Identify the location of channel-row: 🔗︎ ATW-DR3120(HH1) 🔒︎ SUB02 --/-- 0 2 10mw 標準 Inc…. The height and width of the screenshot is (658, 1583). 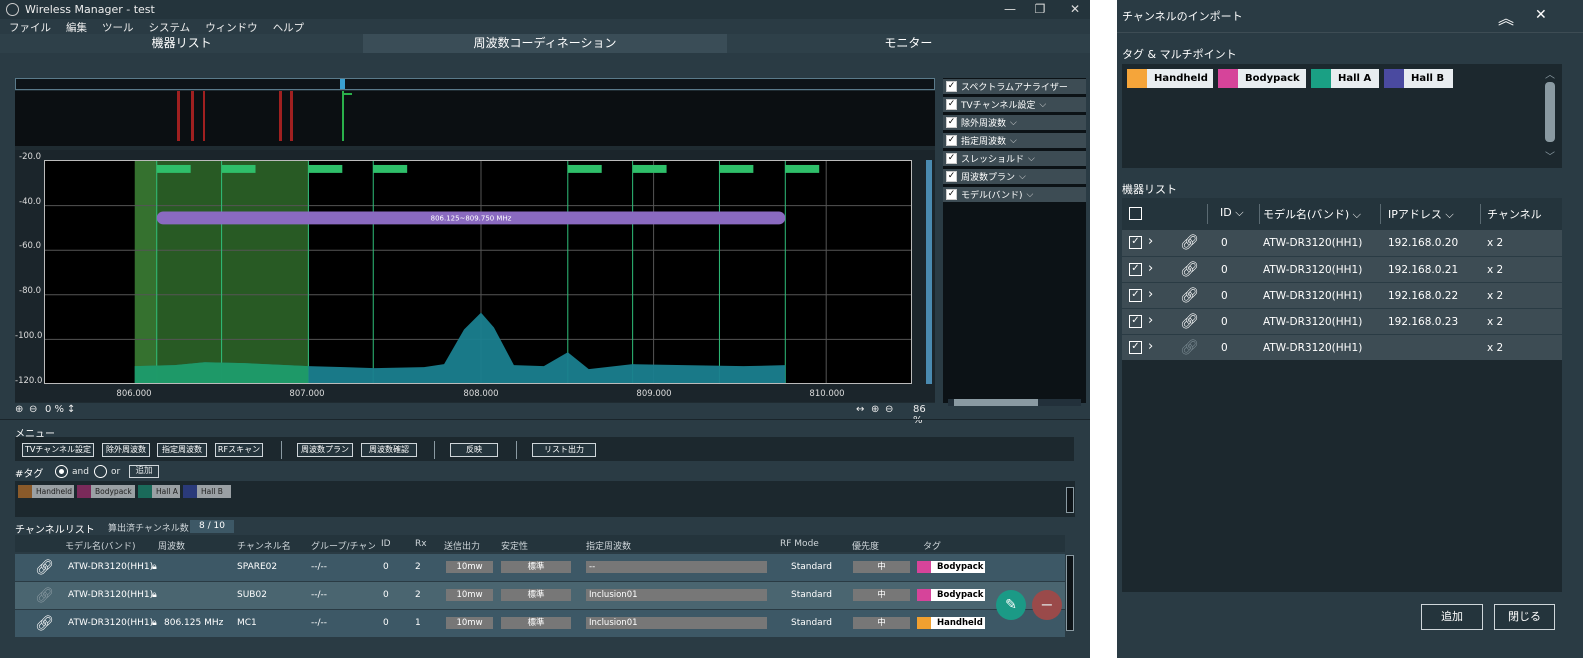
(540, 595).